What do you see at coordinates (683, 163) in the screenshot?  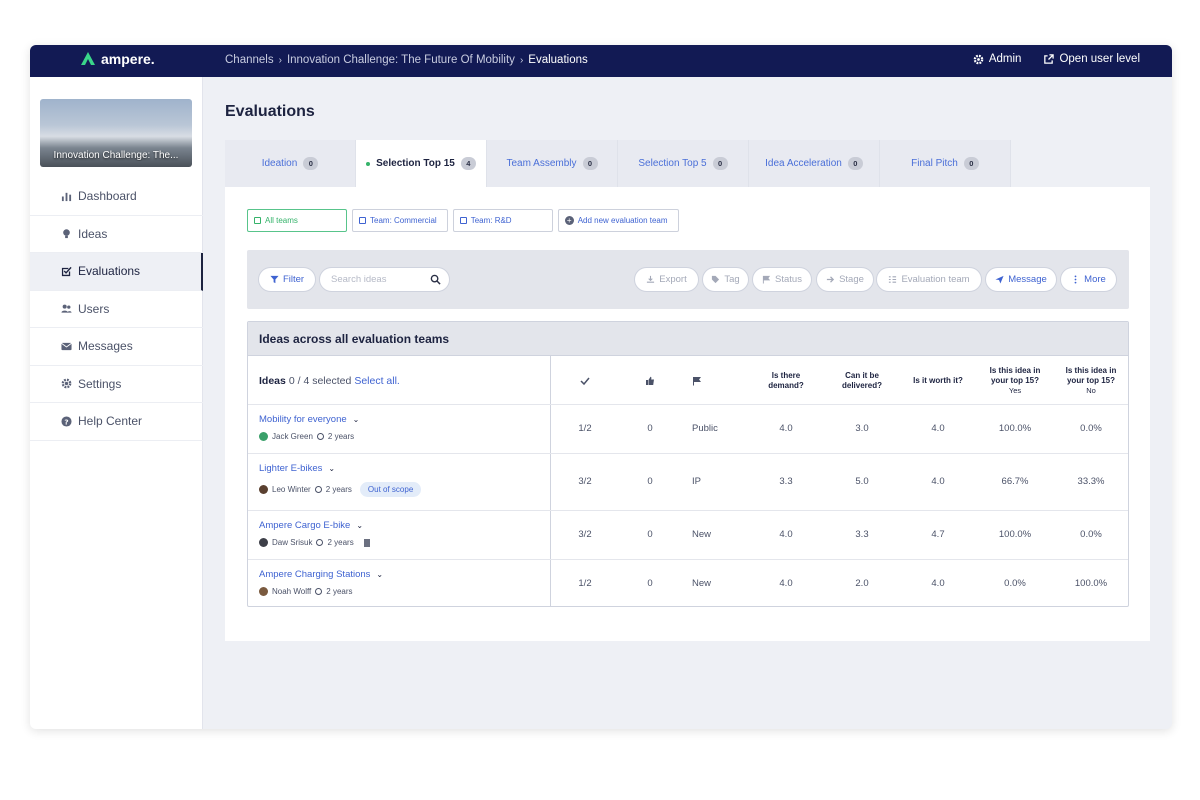 I see `tab-selection-top-5: Selection Top 5 0` at bounding box center [683, 163].